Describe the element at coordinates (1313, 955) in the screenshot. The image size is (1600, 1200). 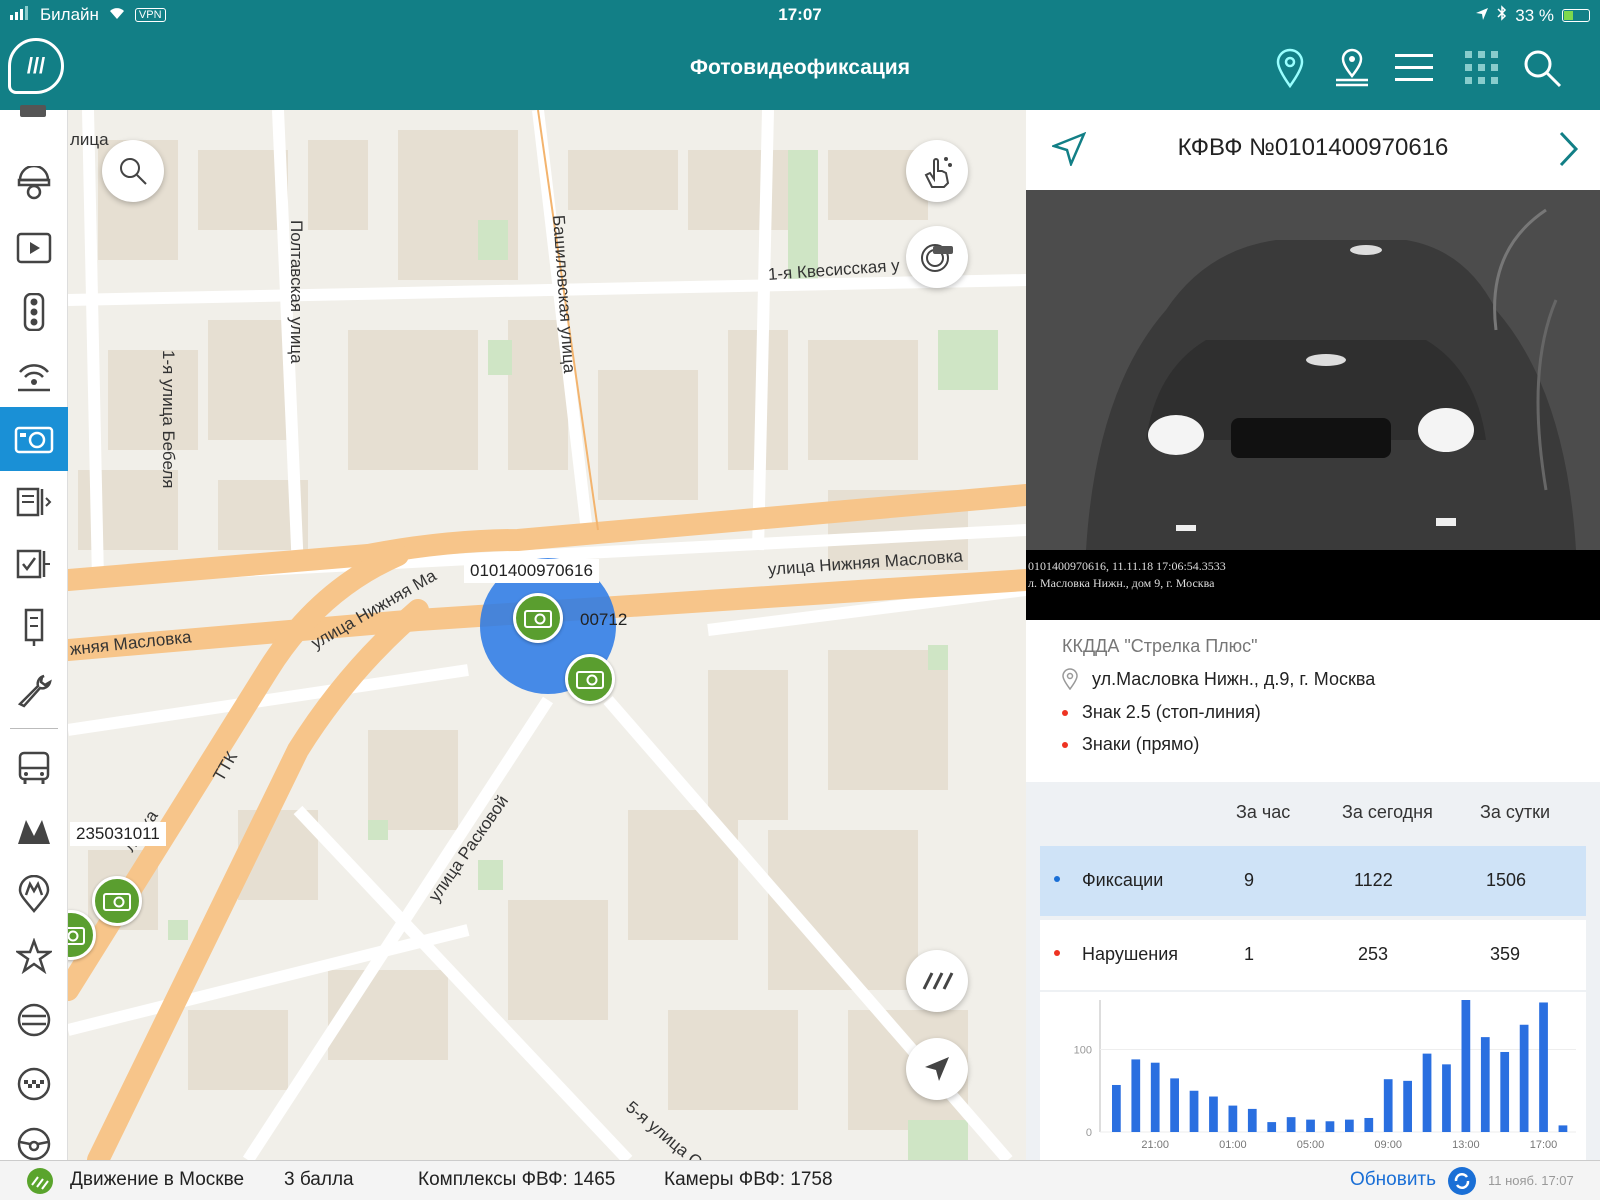
I see `stats-row-violations: Нарушения 1 253 359` at that location.